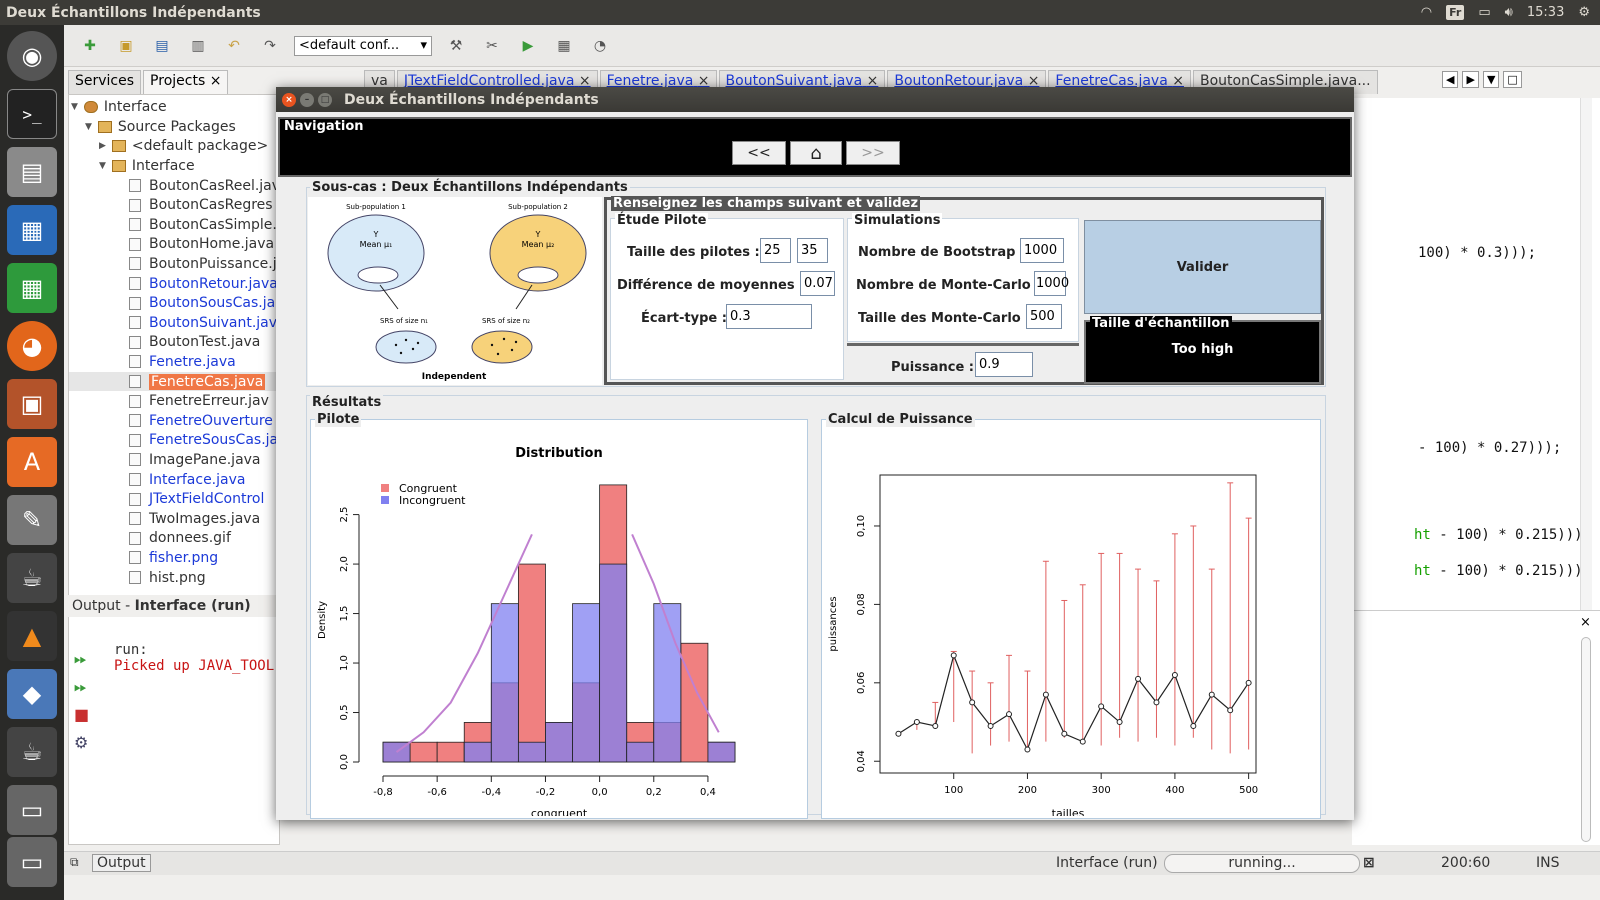 The image size is (1600, 900). Describe the element at coordinates (81, 715) in the screenshot. I see `stop-icon: ■` at that location.